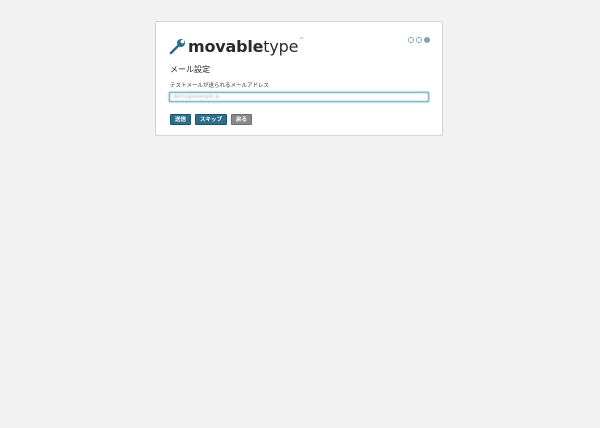 This screenshot has height=428, width=600. What do you see at coordinates (242, 119) in the screenshot?
I see `back-button: 戻る` at bounding box center [242, 119].